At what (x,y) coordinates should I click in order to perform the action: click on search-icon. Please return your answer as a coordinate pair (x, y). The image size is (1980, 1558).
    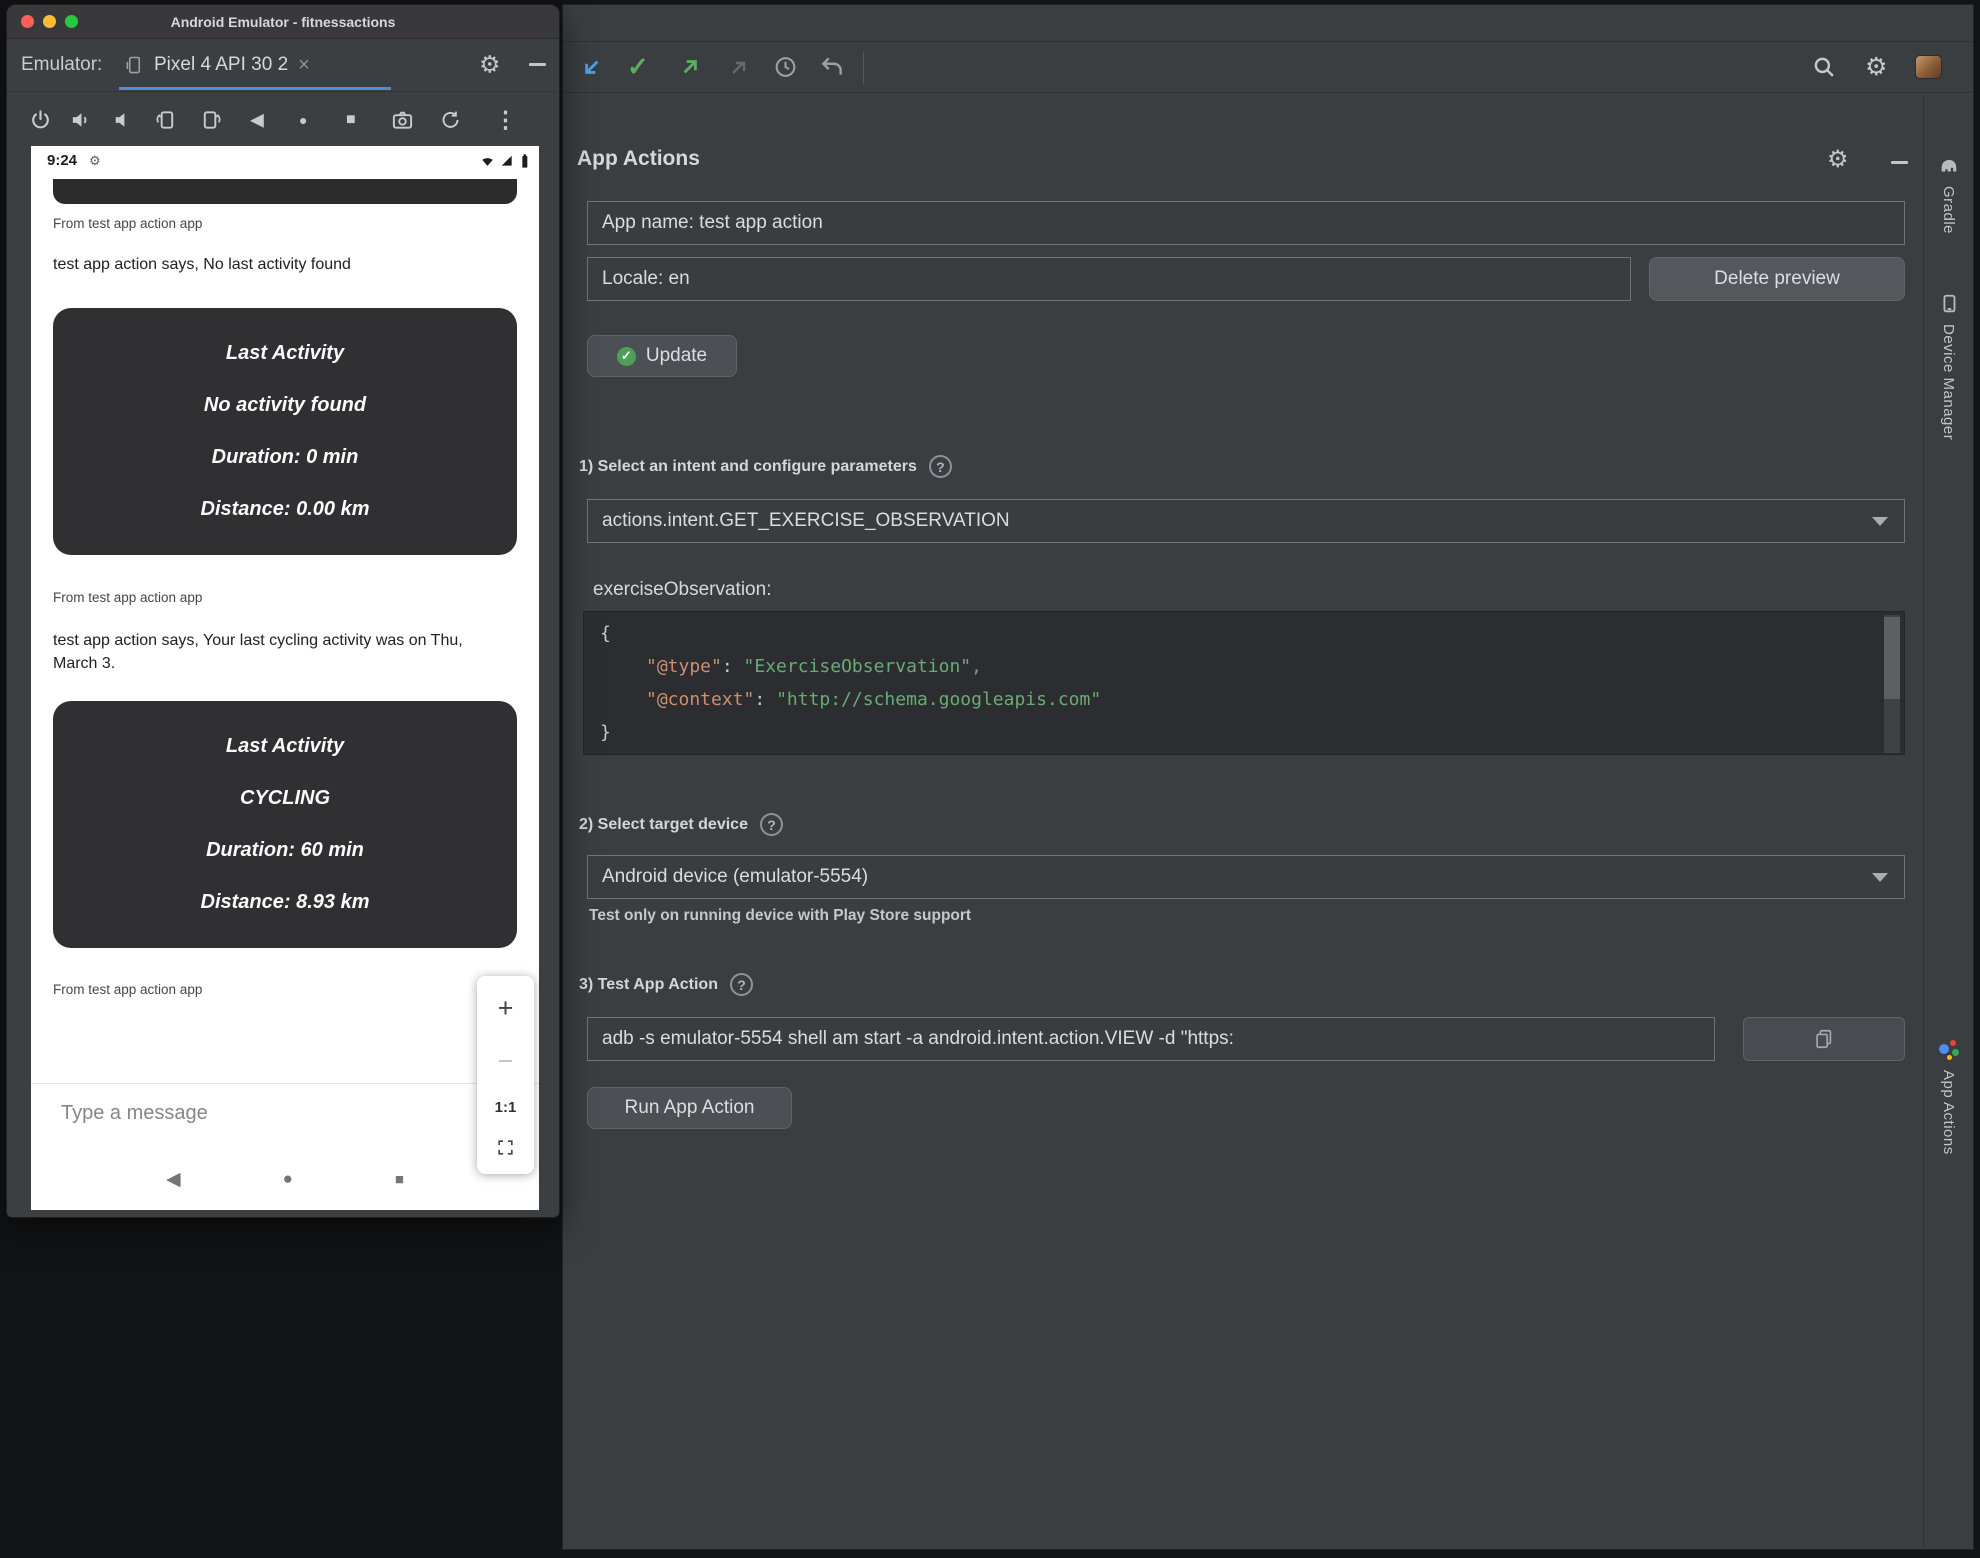
    Looking at the image, I should click on (1824, 67).